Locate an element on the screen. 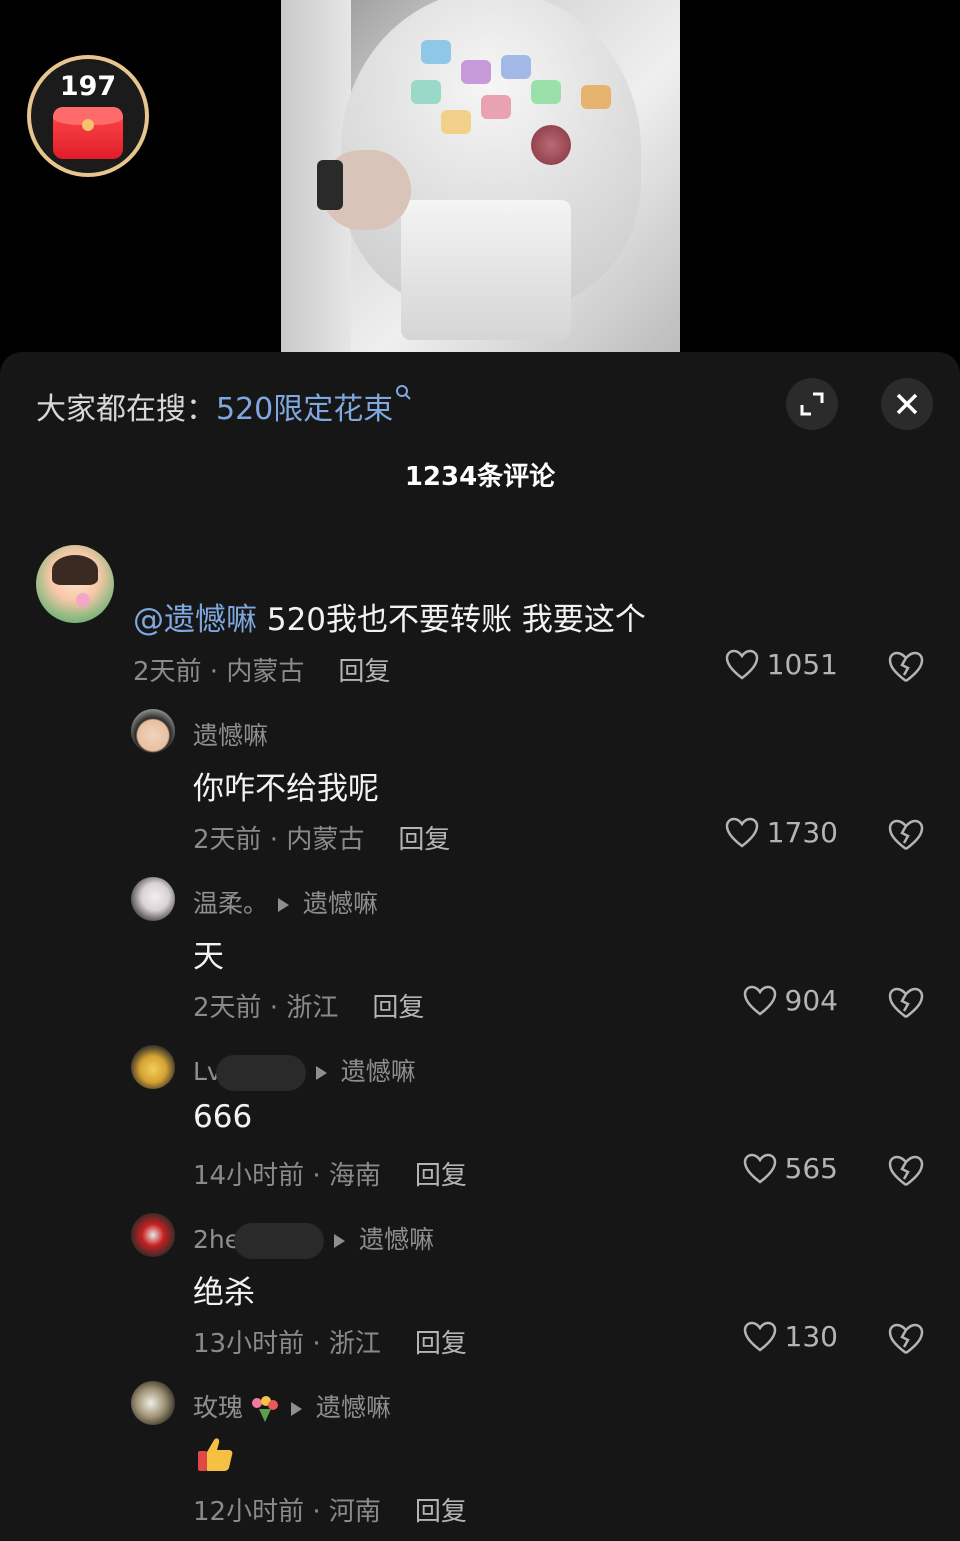  reply-username: 温柔。 遗憾嘛 is located at coordinates (285, 902).